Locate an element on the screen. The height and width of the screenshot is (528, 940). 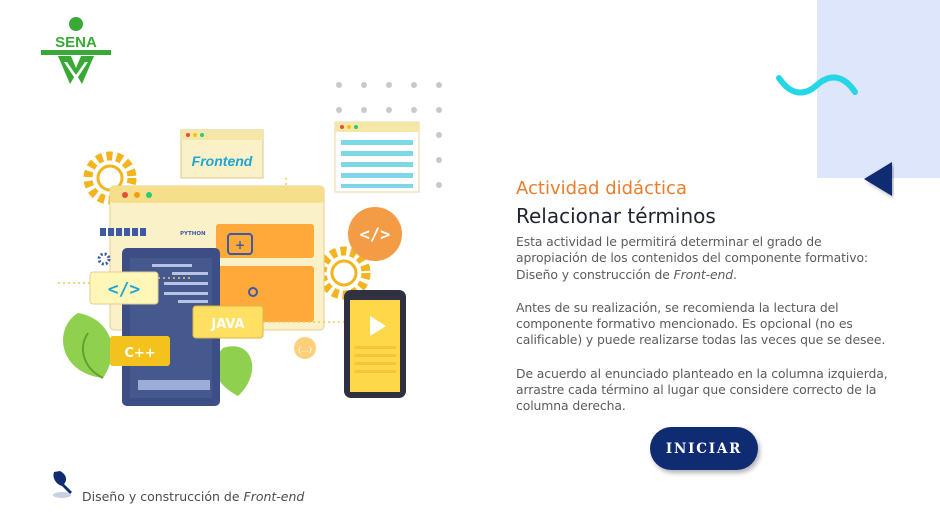
footer-course-title: Diseño y construcción de Front-end is located at coordinates (193, 496).